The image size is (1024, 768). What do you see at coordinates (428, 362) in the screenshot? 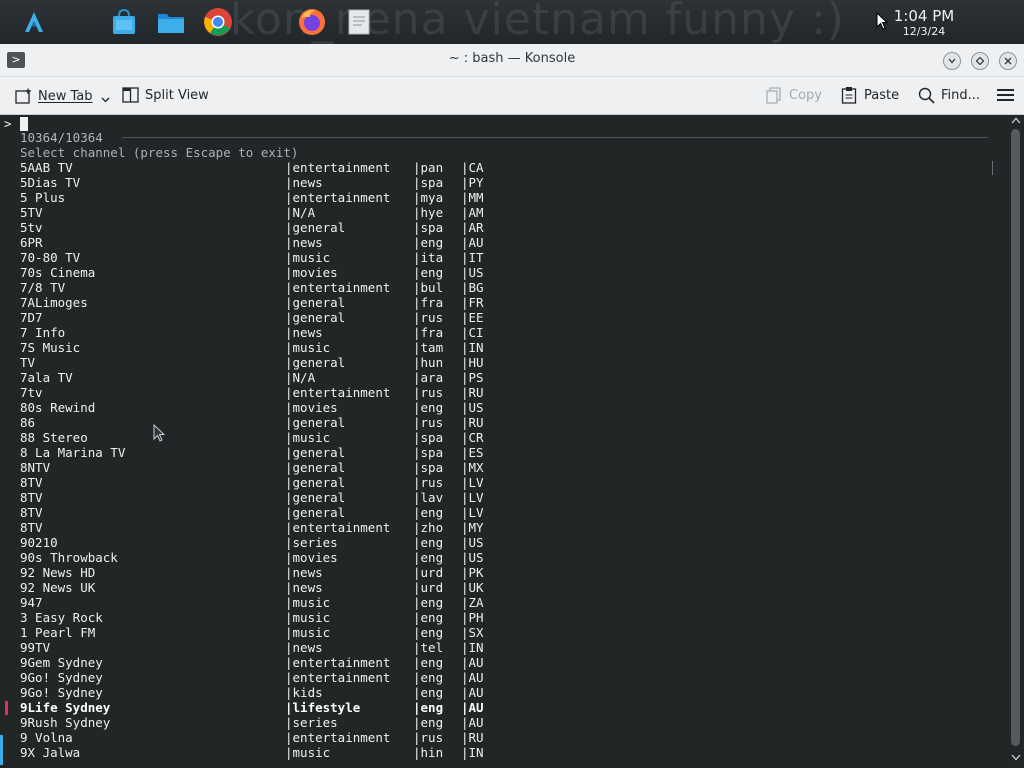
I see `channel-lang: |hun` at bounding box center [428, 362].